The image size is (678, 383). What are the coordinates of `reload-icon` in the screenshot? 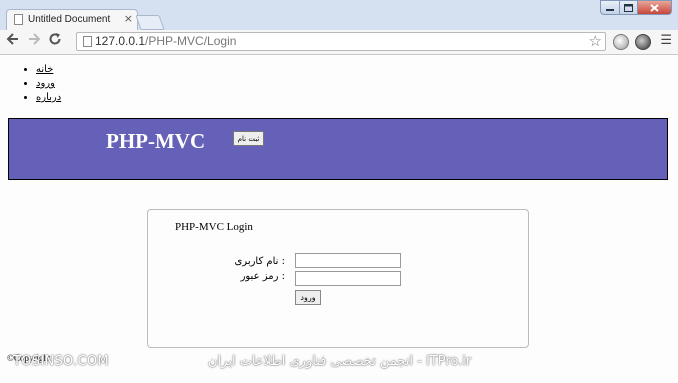 It's located at (55, 41).